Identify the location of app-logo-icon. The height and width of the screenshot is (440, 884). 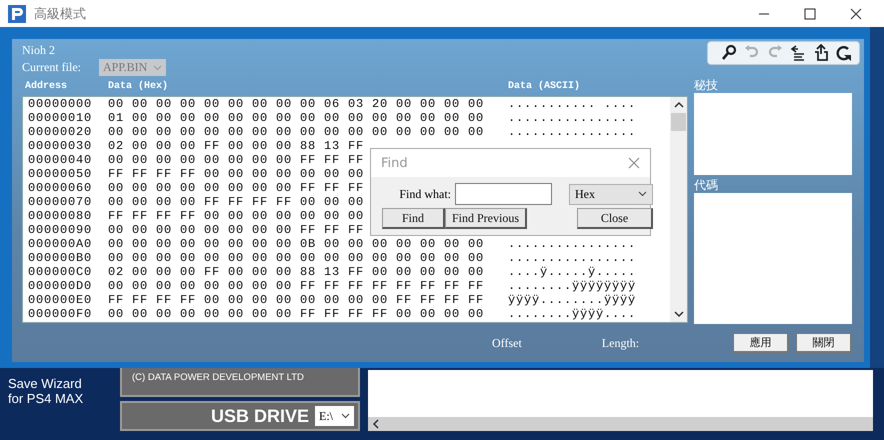
(17, 13).